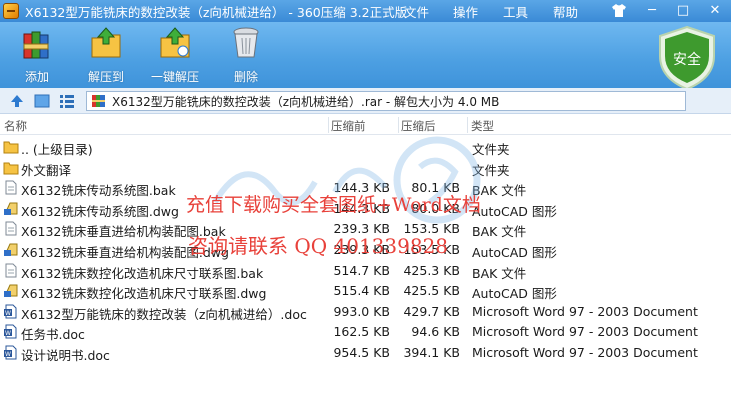 The height and width of the screenshot is (408, 731). I want to click on file-size: 162.5 KB, so click(361, 332).